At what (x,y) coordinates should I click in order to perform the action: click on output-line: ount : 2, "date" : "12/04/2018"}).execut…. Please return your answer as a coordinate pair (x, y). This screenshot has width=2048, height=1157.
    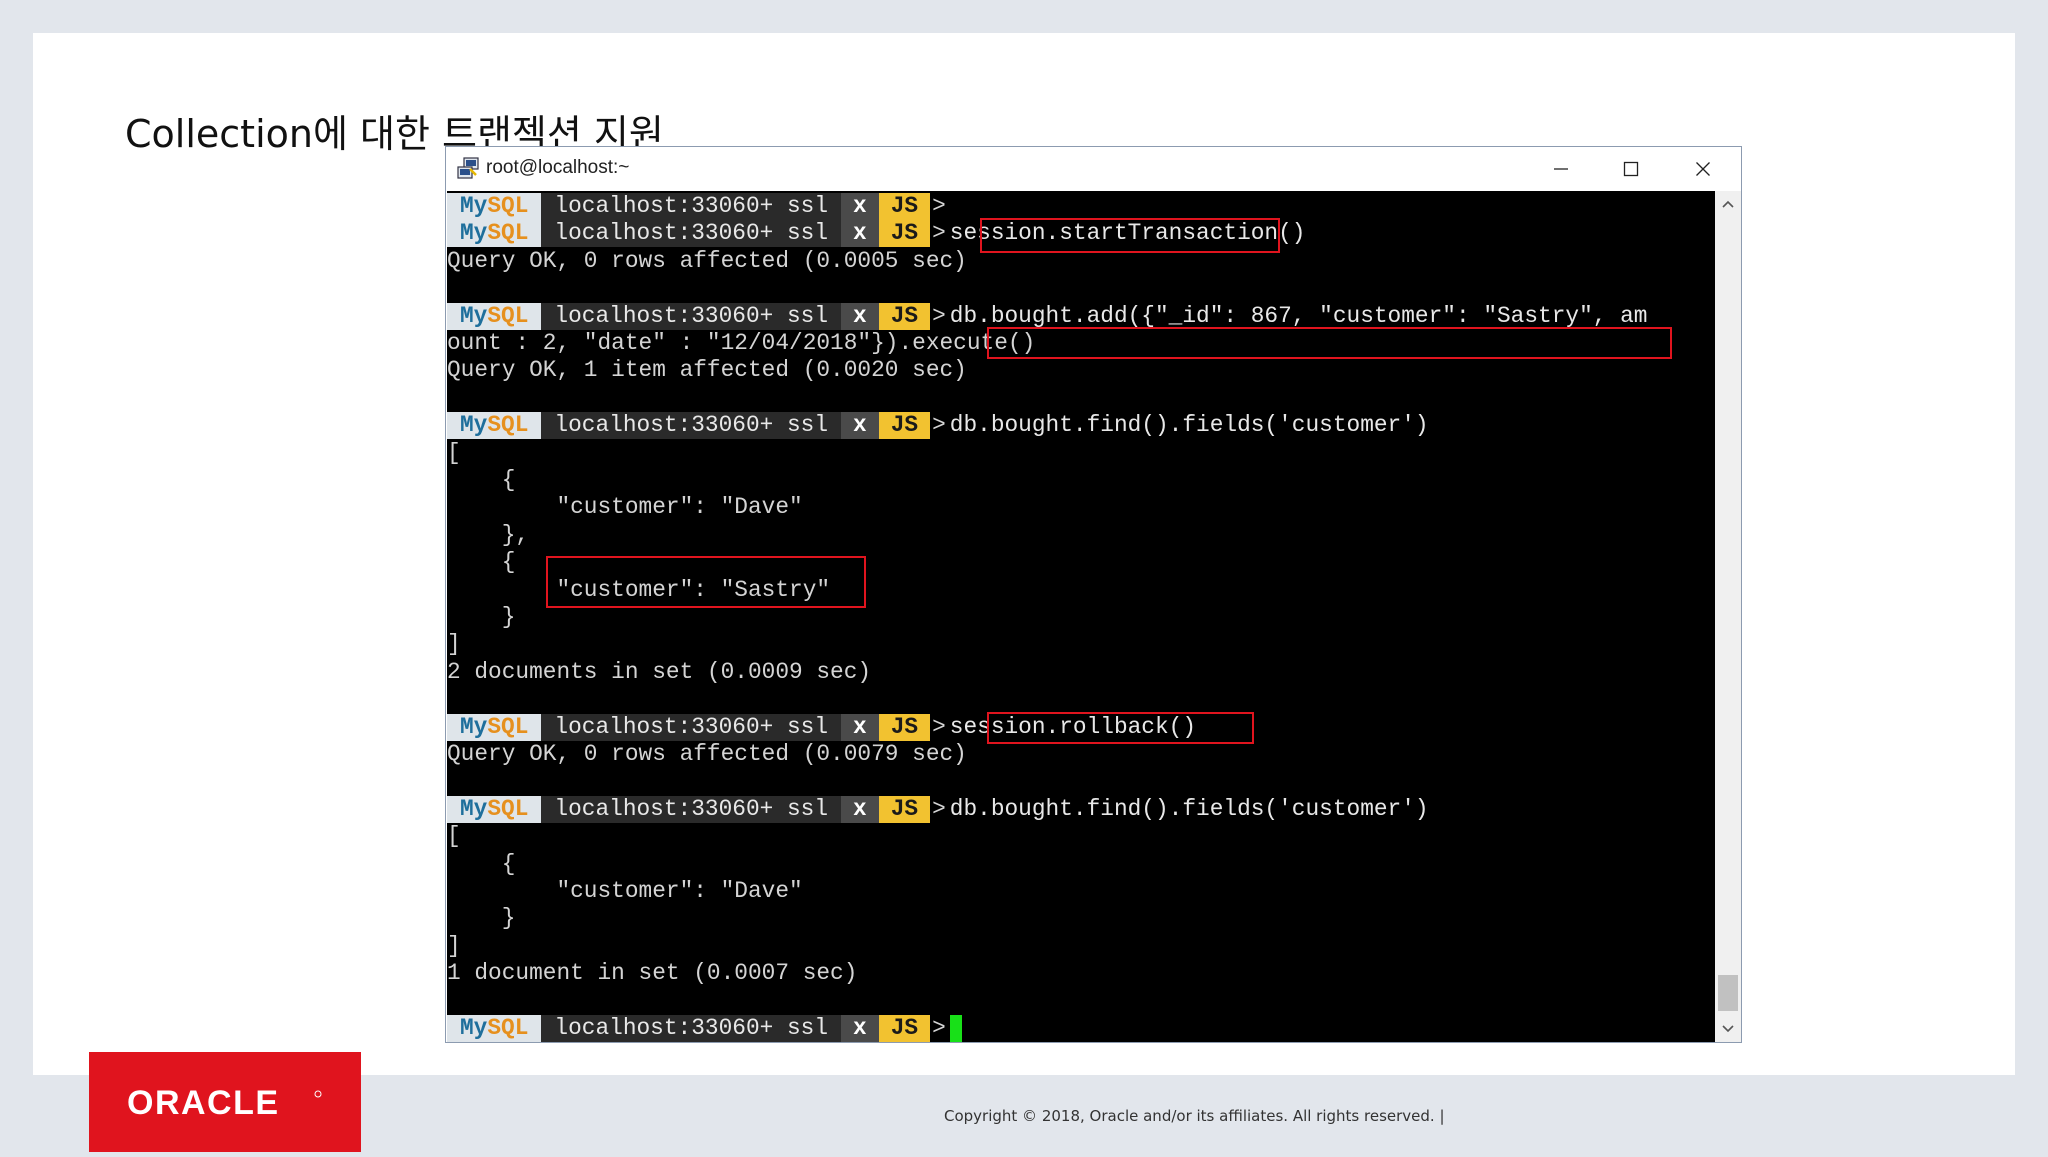
    Looking at the image, I should click on (741, 343).